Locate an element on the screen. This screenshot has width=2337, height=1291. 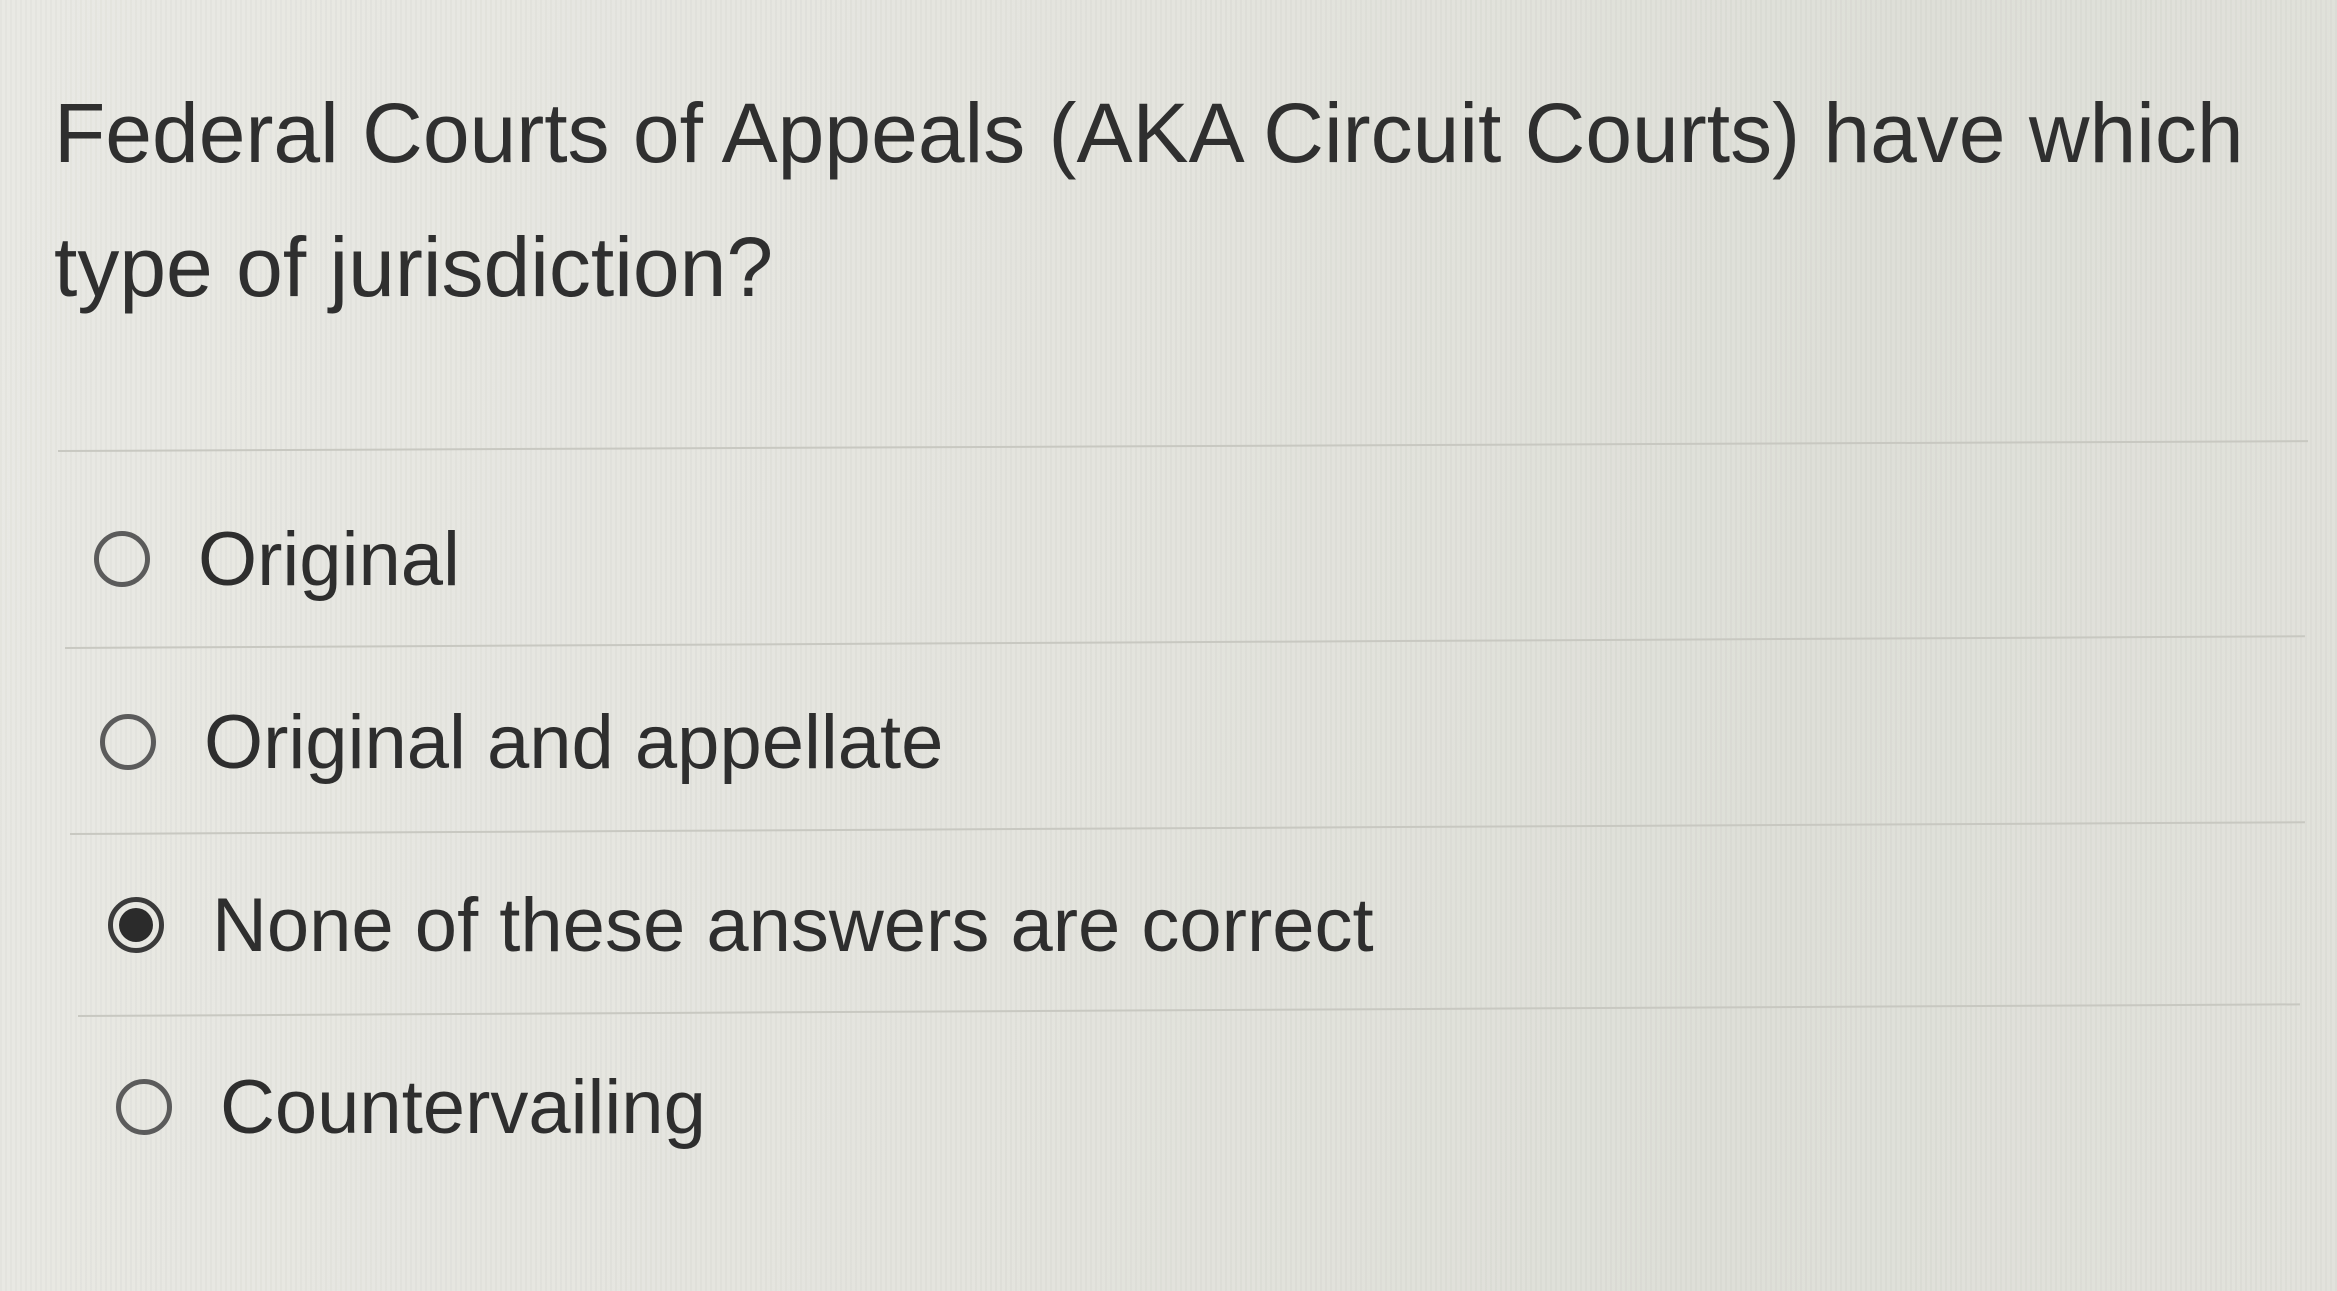
radio-dot-icon is located at coordinates (136, 925).